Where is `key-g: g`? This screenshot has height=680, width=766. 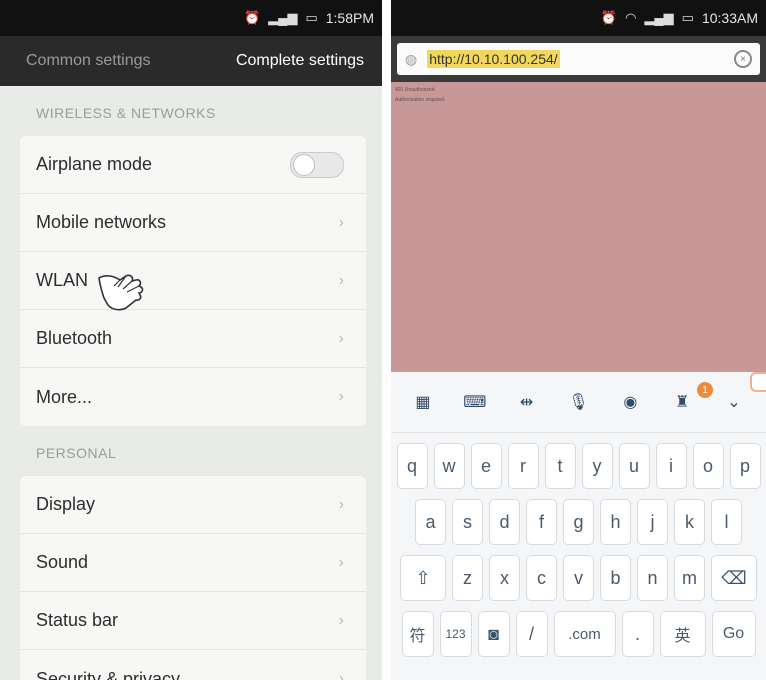
key-g: g is located at coordinates (578, 522).